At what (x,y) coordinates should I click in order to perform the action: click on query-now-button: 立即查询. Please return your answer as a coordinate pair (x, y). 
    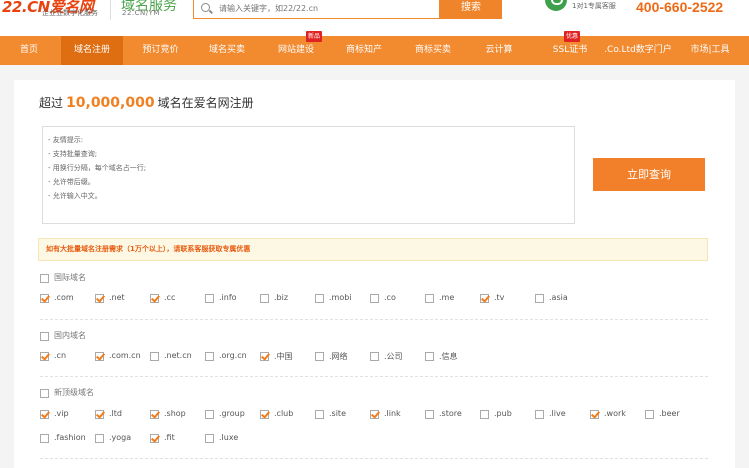
    Looking at the image, I should click on (649, 174).